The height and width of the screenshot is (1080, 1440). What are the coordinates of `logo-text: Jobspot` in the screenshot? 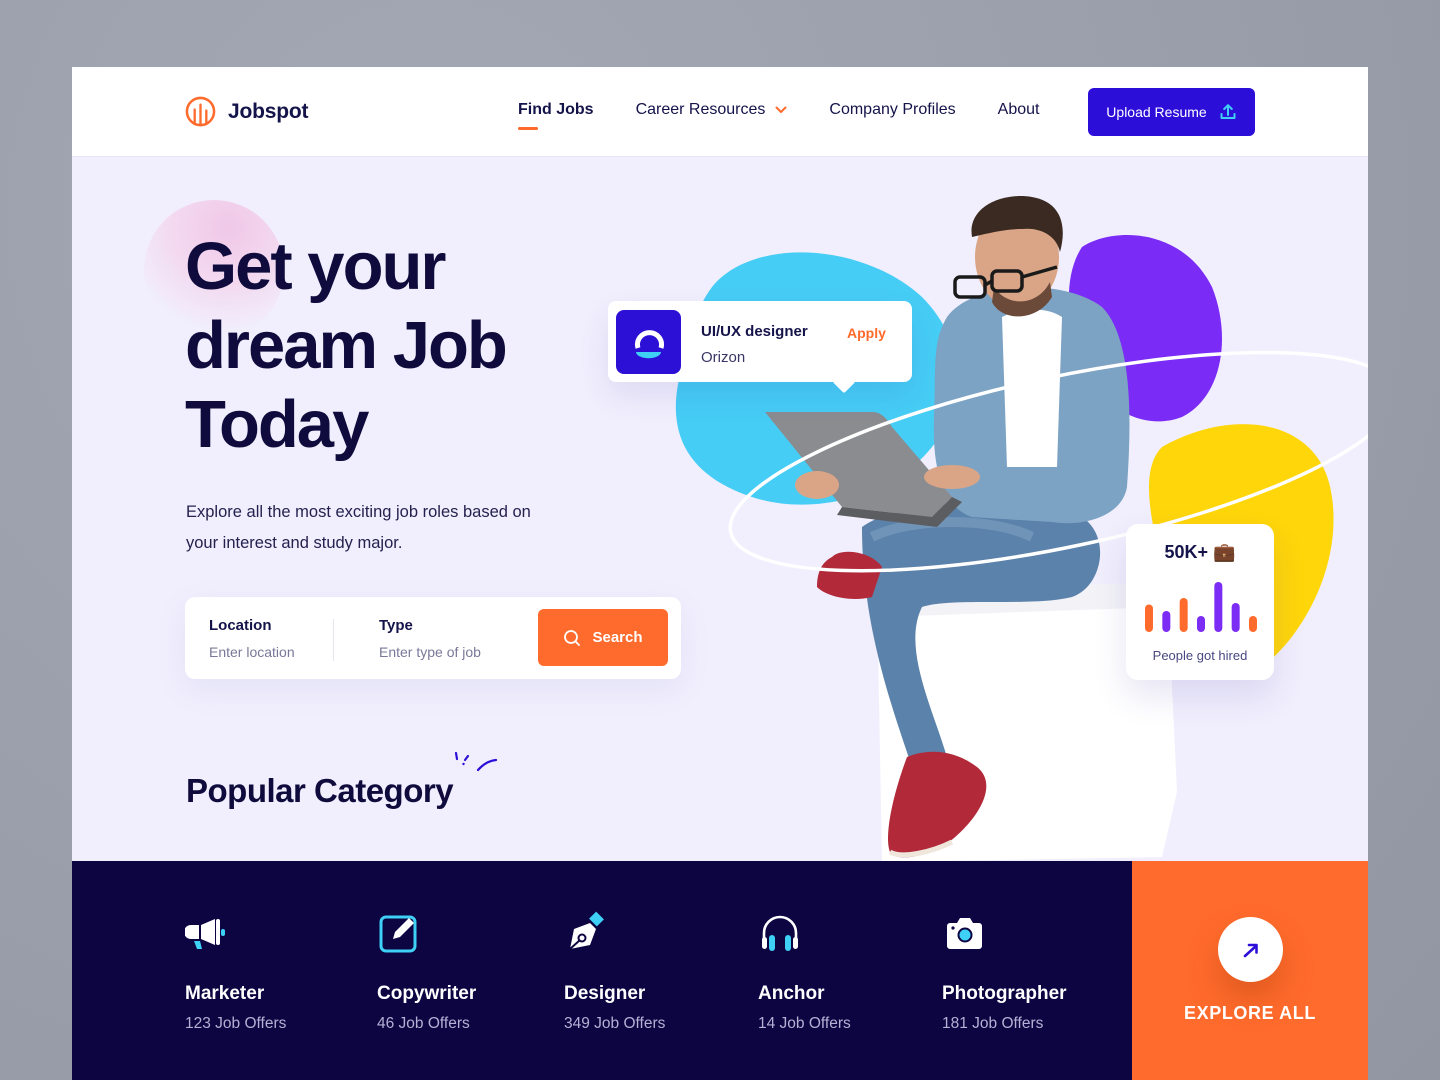 It's located at (268, 111).